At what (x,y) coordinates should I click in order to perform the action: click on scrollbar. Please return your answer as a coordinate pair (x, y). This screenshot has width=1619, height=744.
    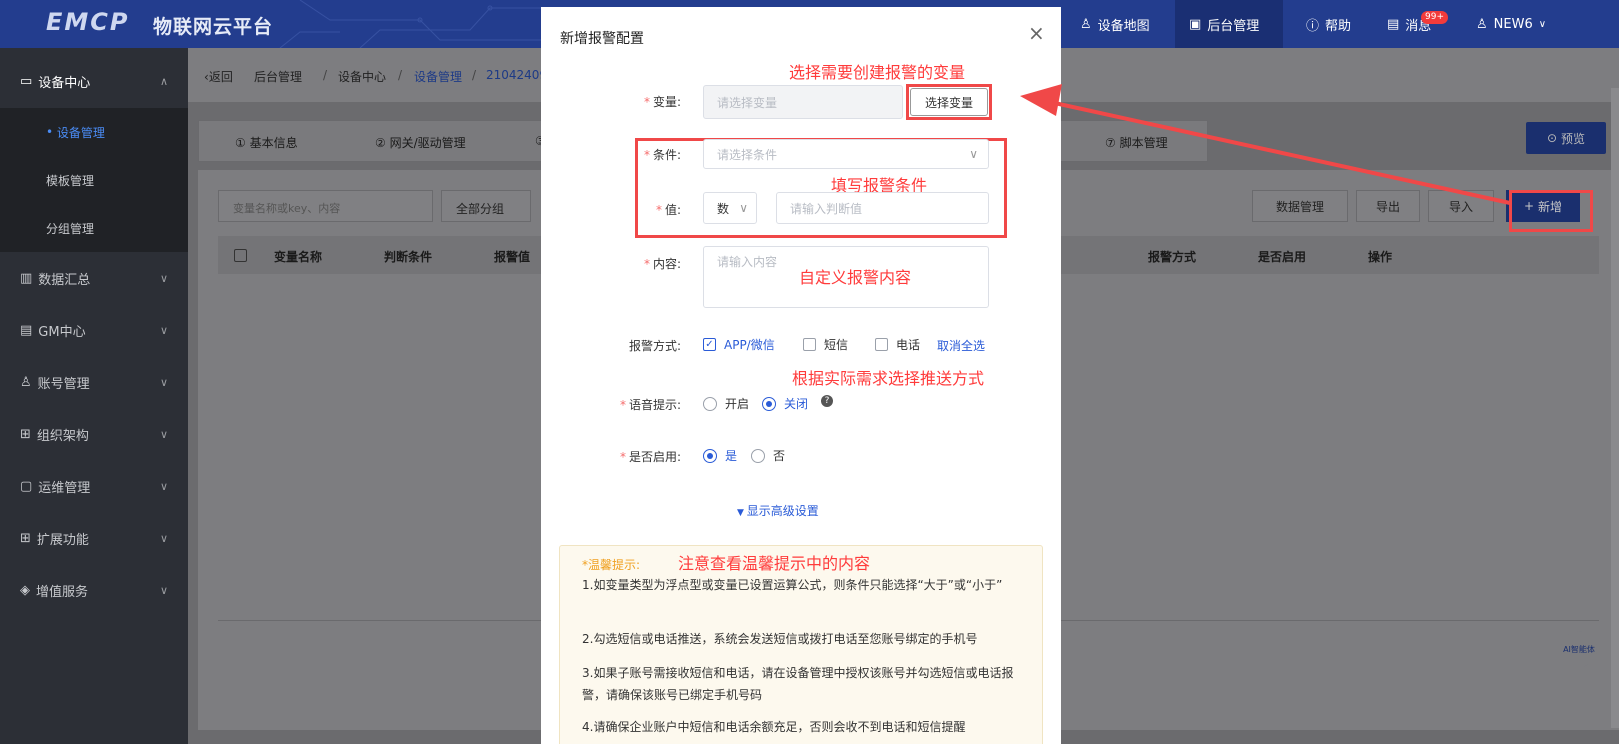
    Looking at the image, I should click on (1615, 408).